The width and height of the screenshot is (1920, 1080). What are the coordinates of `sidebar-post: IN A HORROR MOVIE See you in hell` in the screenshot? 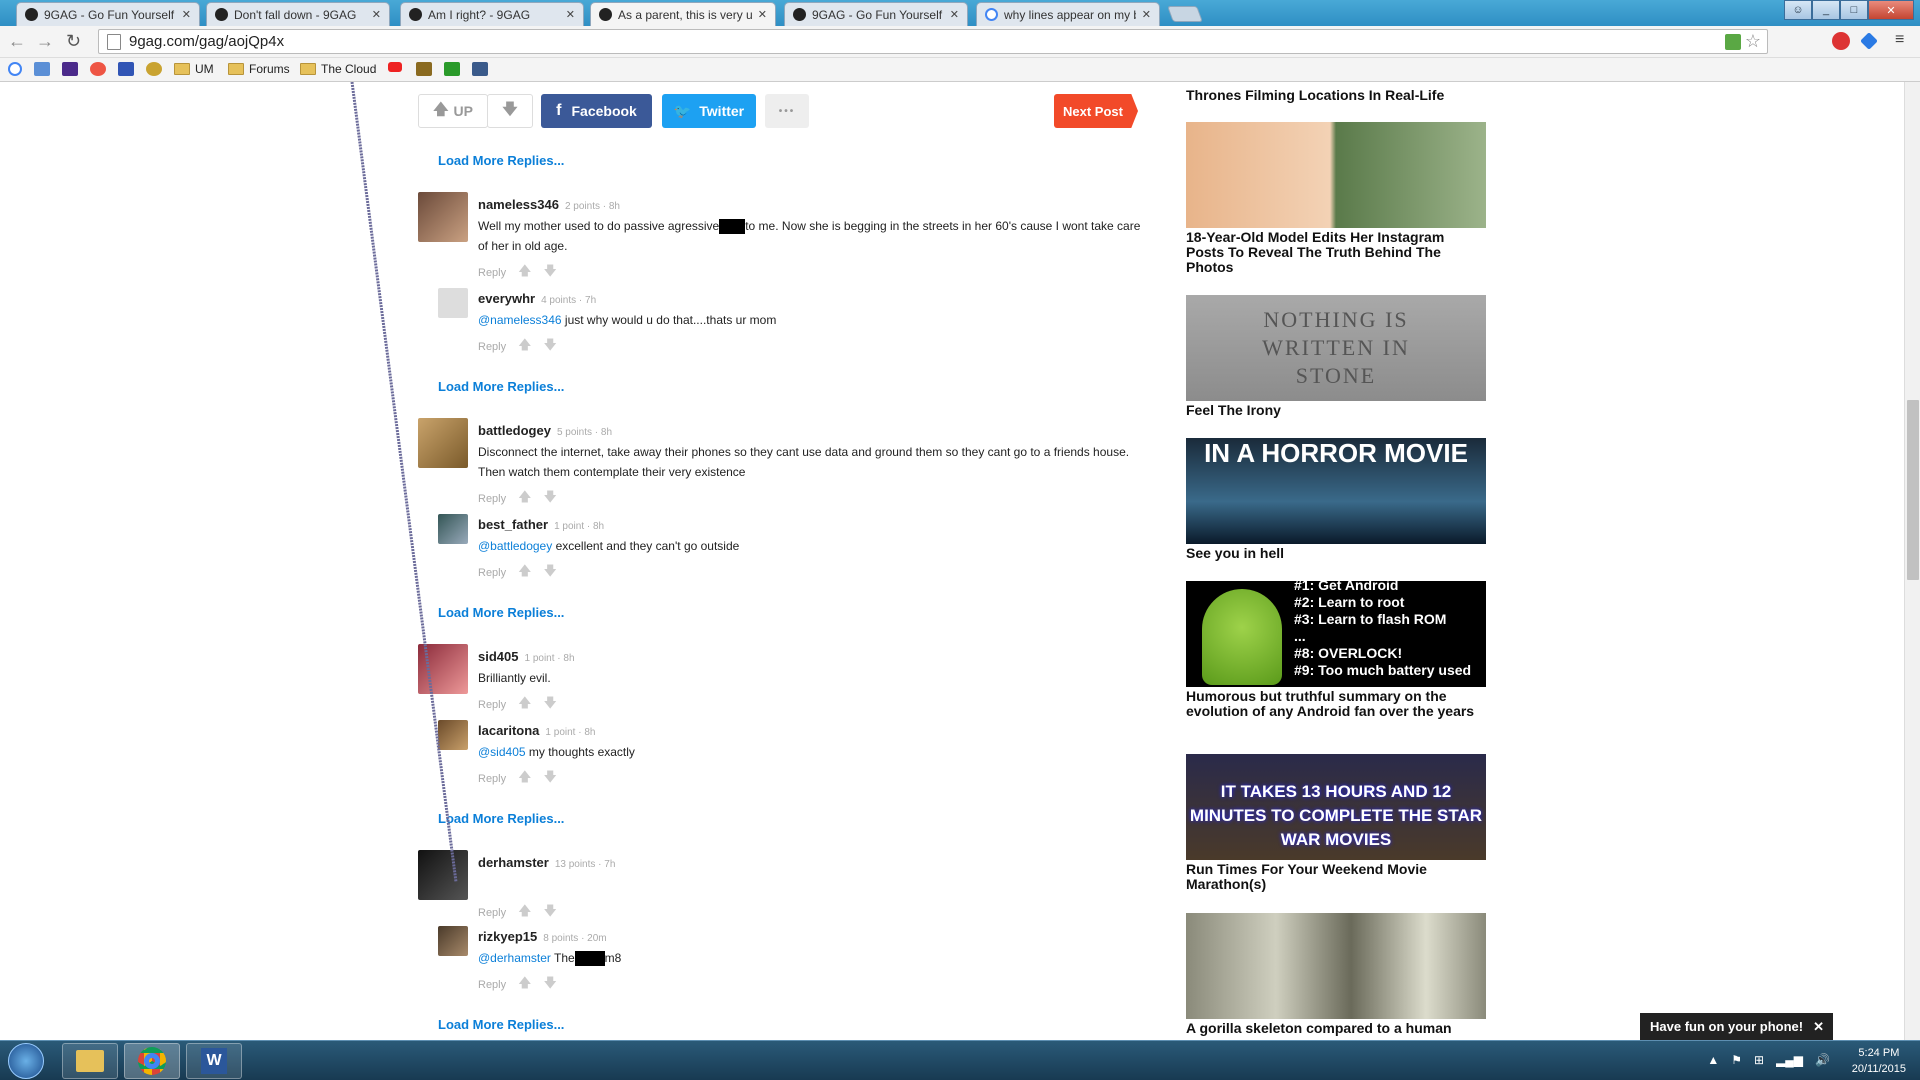 It's located at (1336, 499).